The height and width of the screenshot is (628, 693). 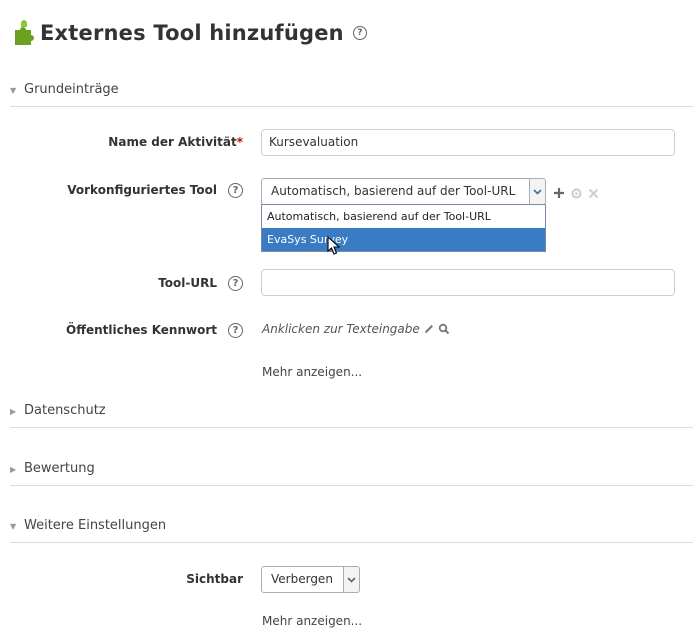 I want to click on dropdown-option-auto: Automatisch, basierend auf der Tool-URL, so click(x=403, y=216).